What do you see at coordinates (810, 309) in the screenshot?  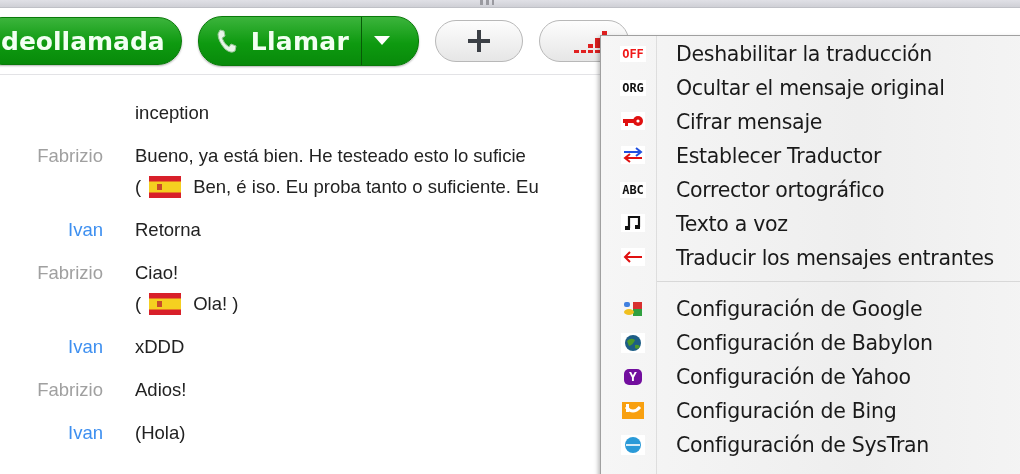 I see `menu-item: Configuración de Google` at bounding box center [810, 309].